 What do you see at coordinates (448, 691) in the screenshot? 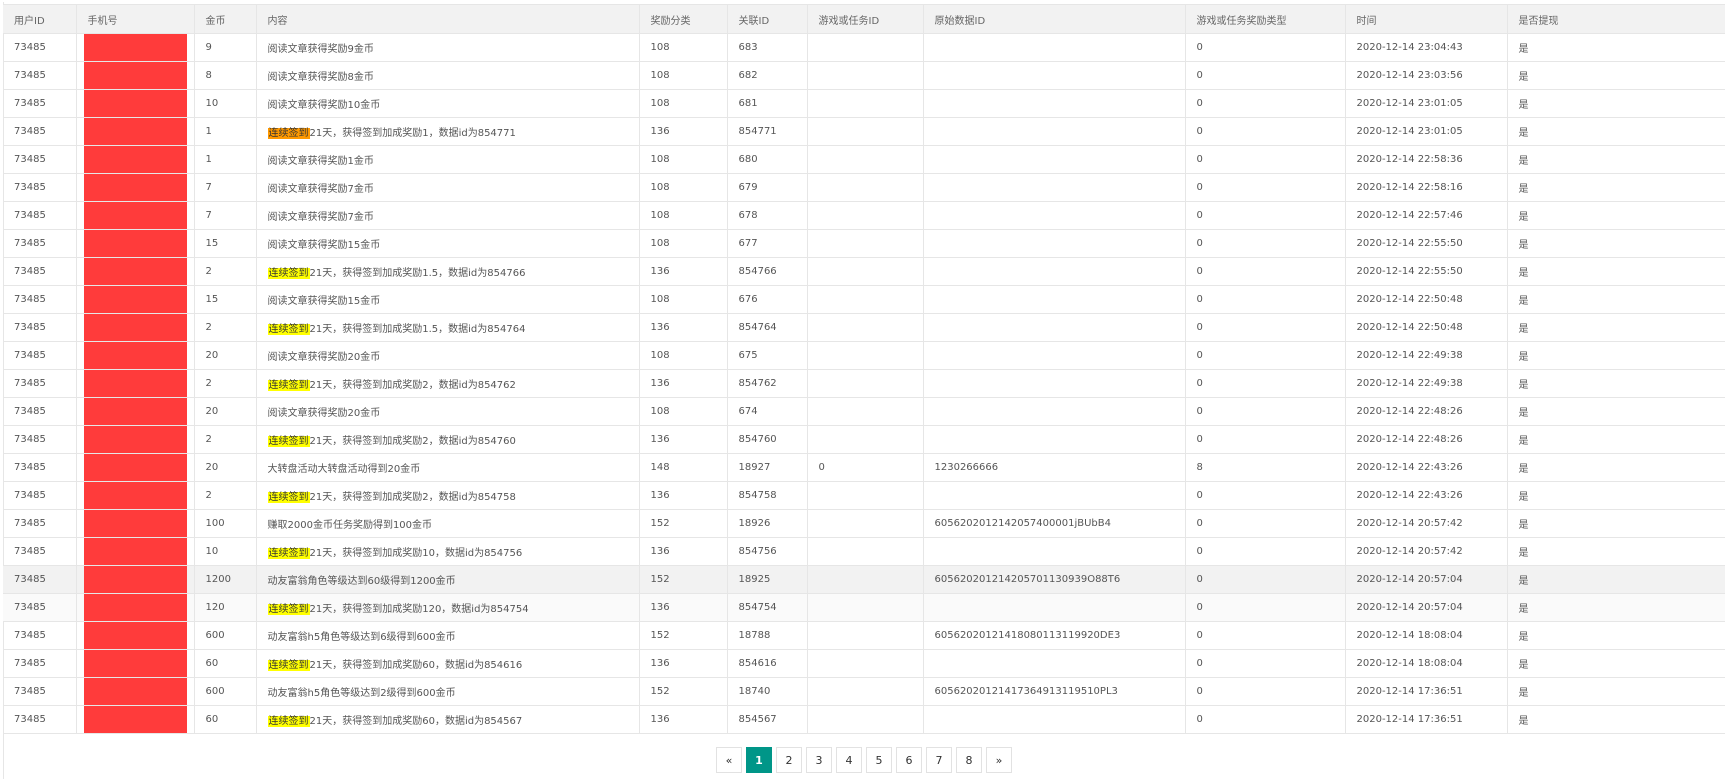
I see `cell-content: 动友富翁h5角色等级达到2级得到600金币` at bounding box center [448, 691].